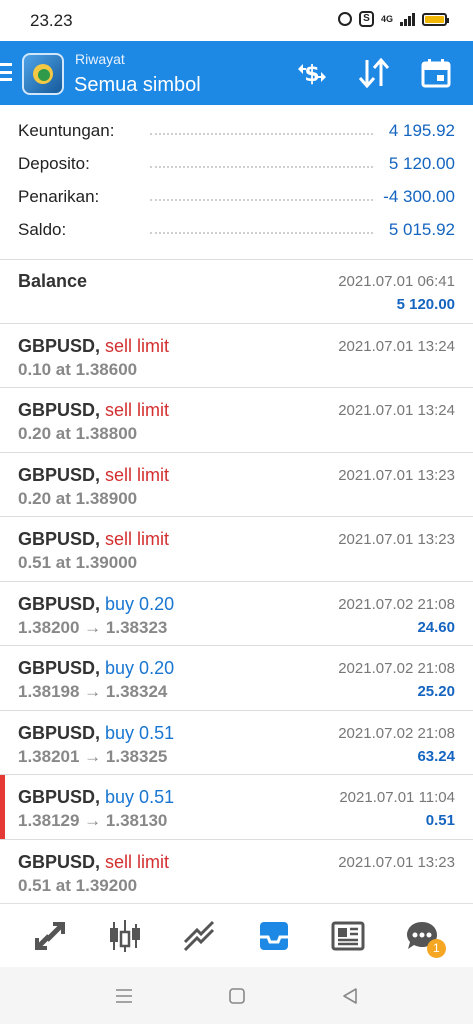 Image resolution: width=473 pixels, height=1024 pixels. What do you see at coordinates (43, 74) in the screenshot?
I see `app-logo` at bounding box center [43, 74].